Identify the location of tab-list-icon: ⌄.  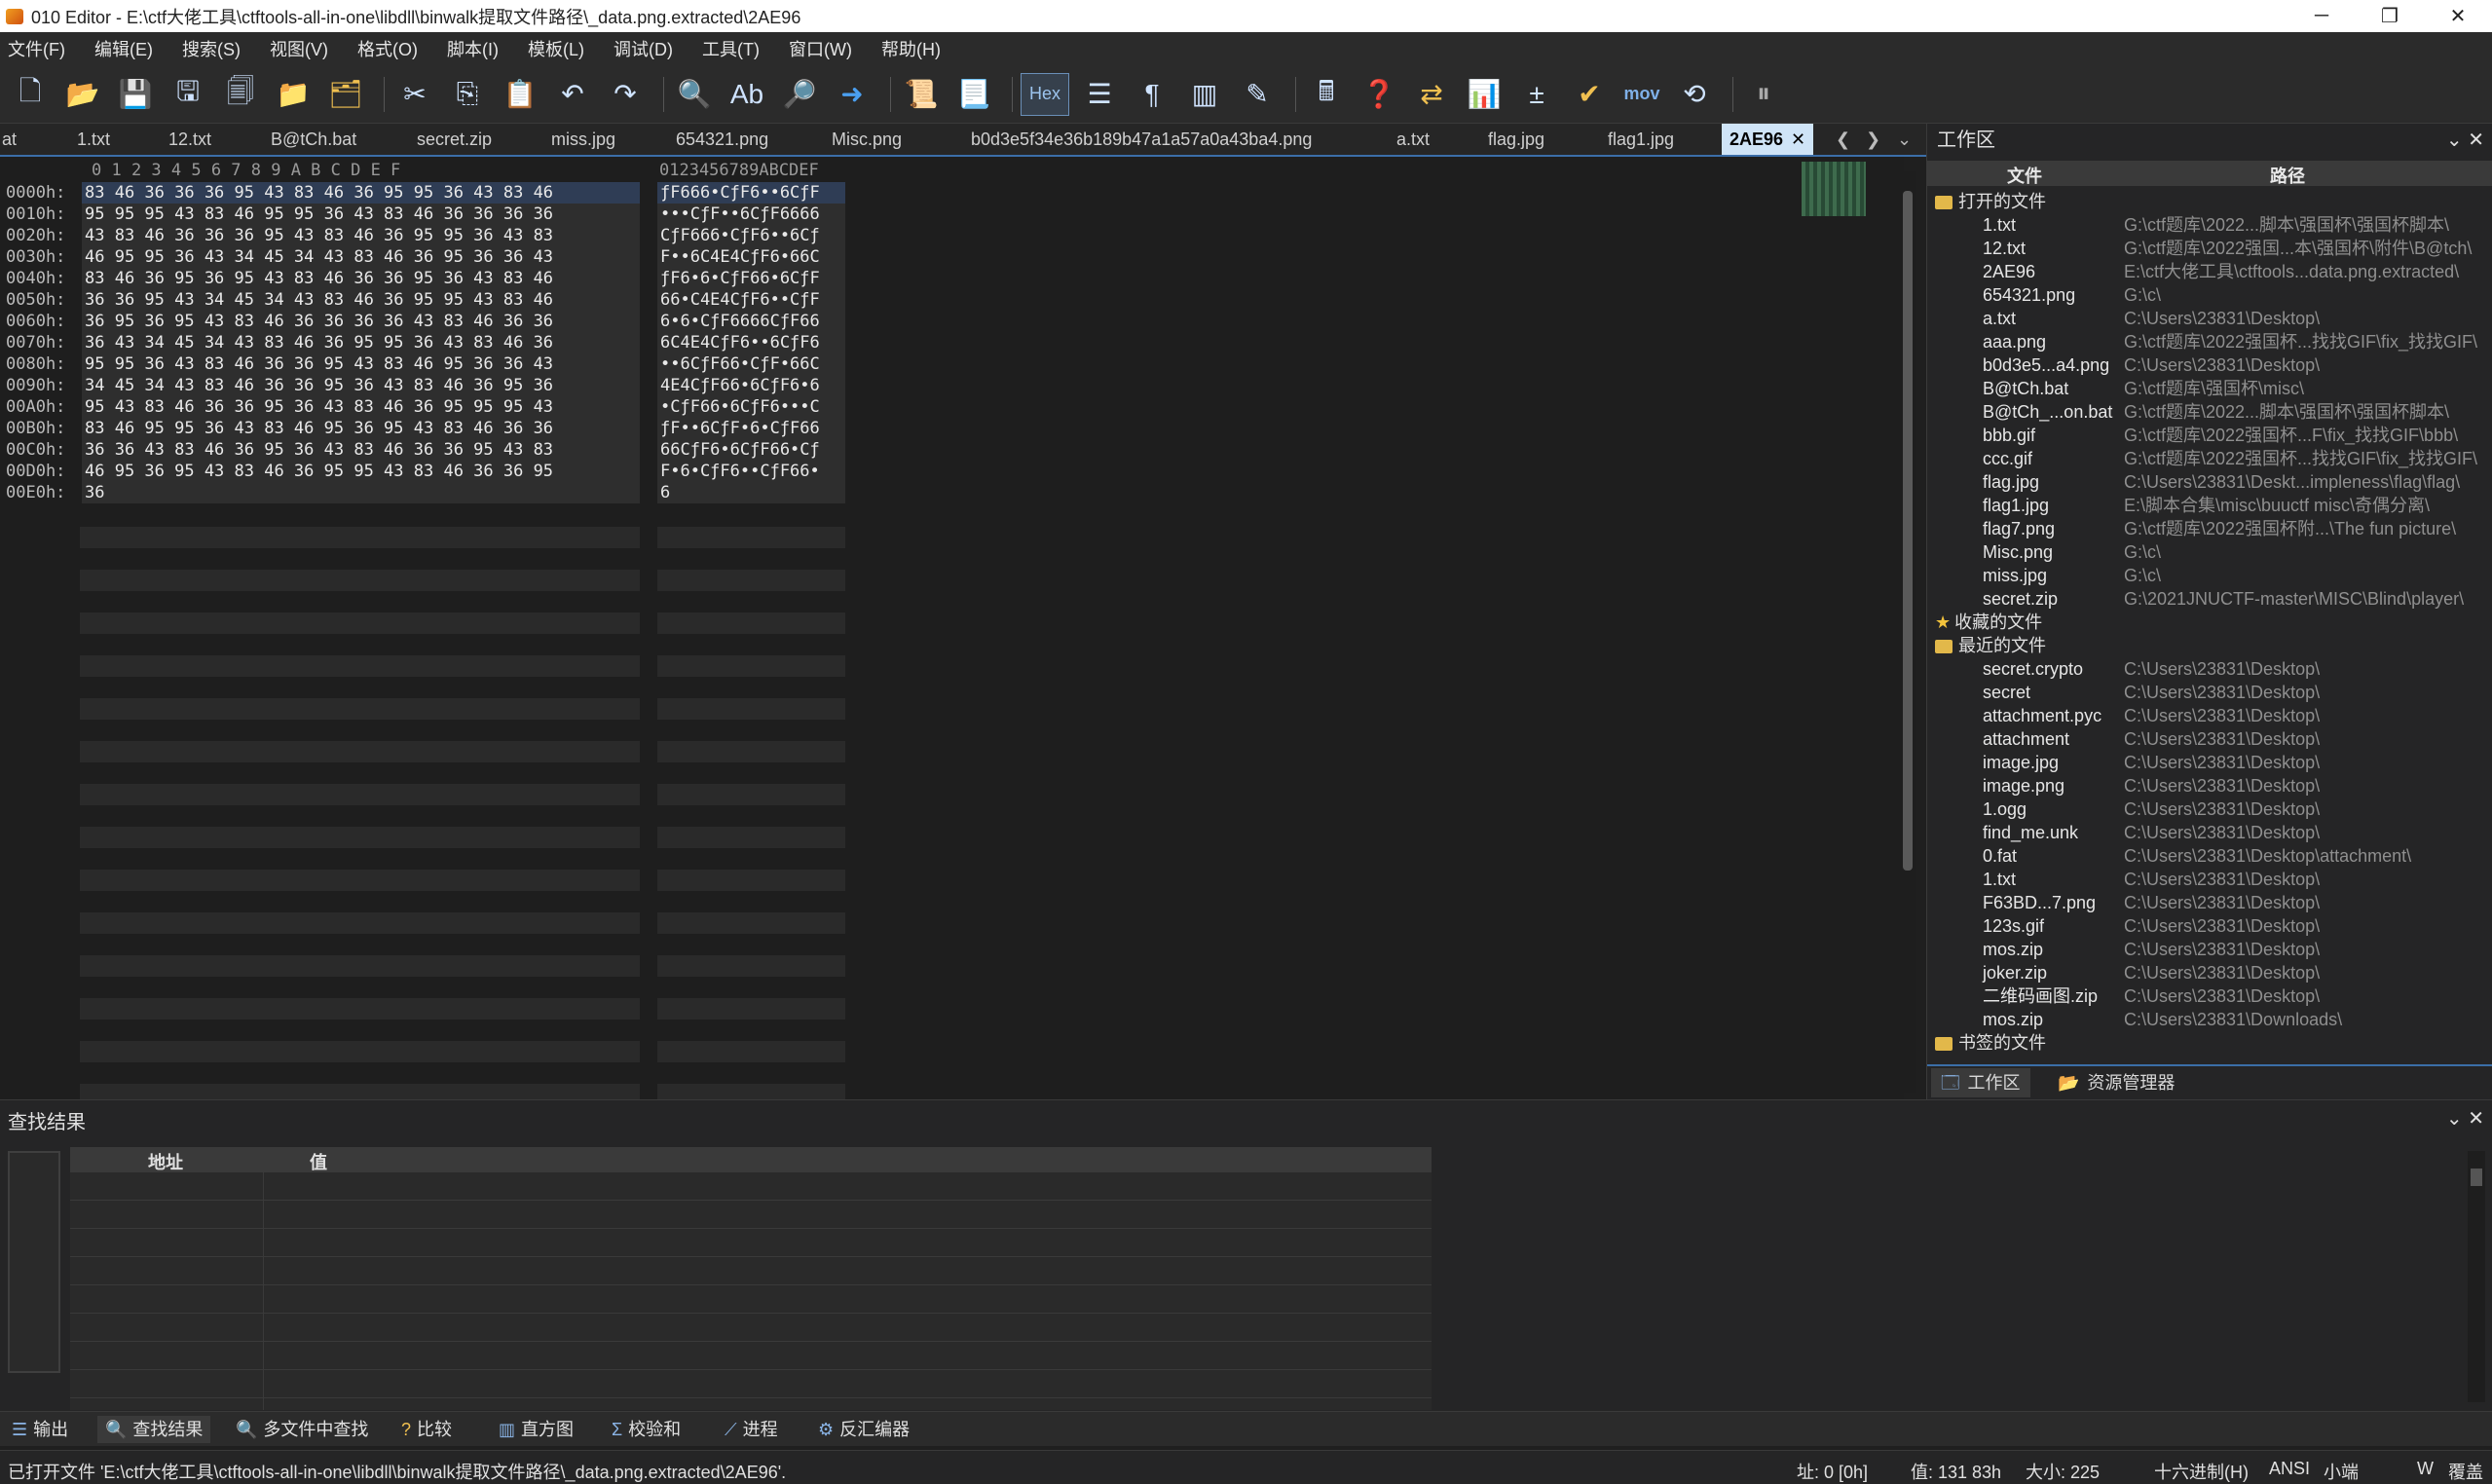
(1904, 139).